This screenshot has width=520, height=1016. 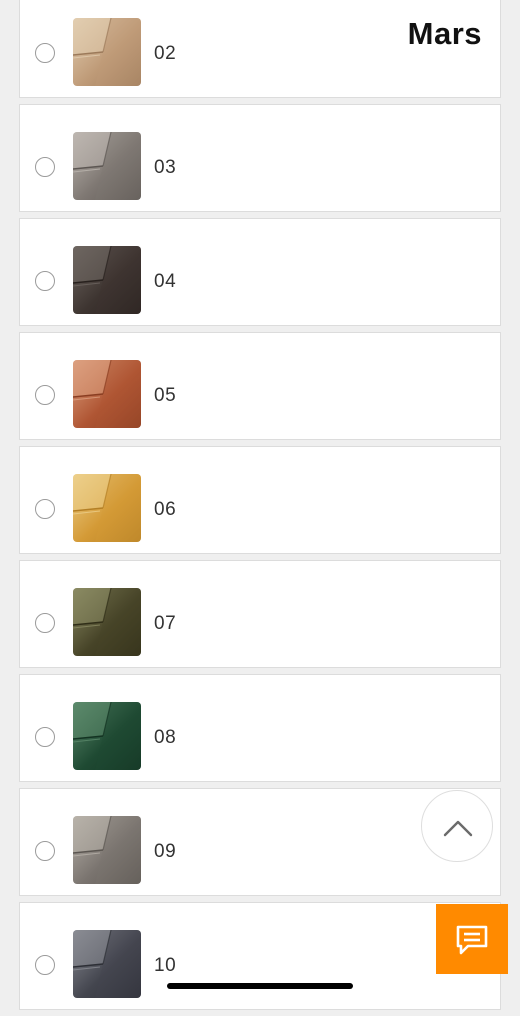 I want to click on color-code-label: 09, so click(x=165, y=851).